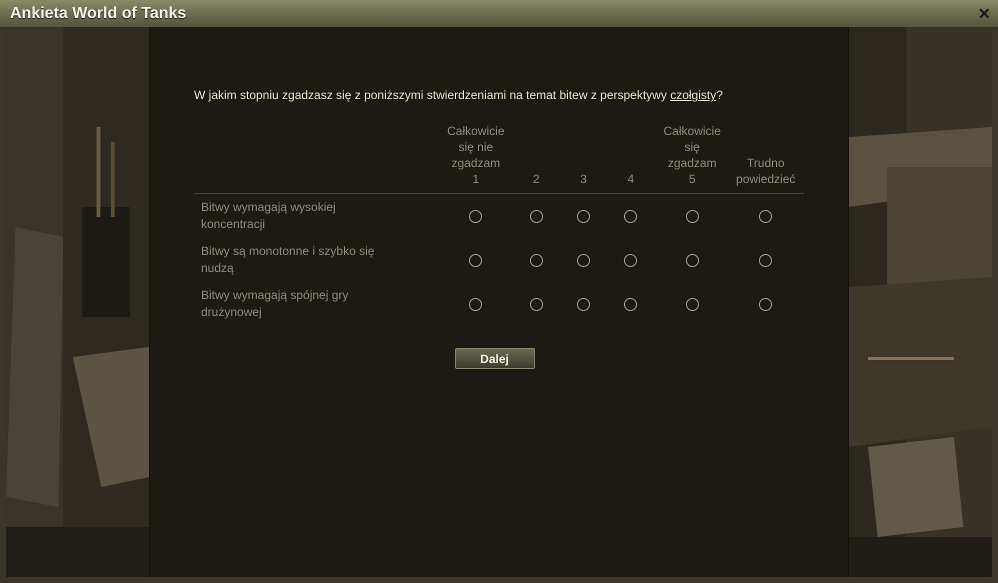  Describe the element at coordinates (98, 13) in the screenshot. I see `window-title: Ankieta World of Tanks` at that location.